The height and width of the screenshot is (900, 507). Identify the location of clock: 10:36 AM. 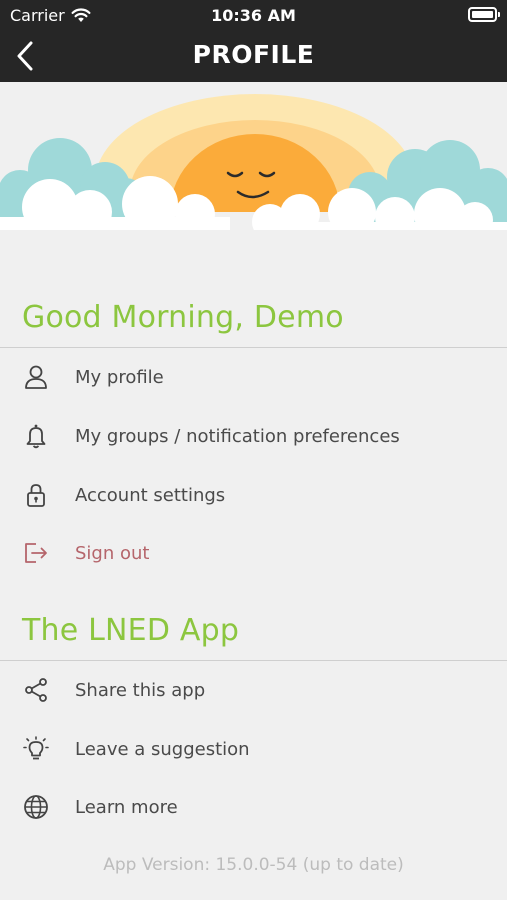
(253, 15).